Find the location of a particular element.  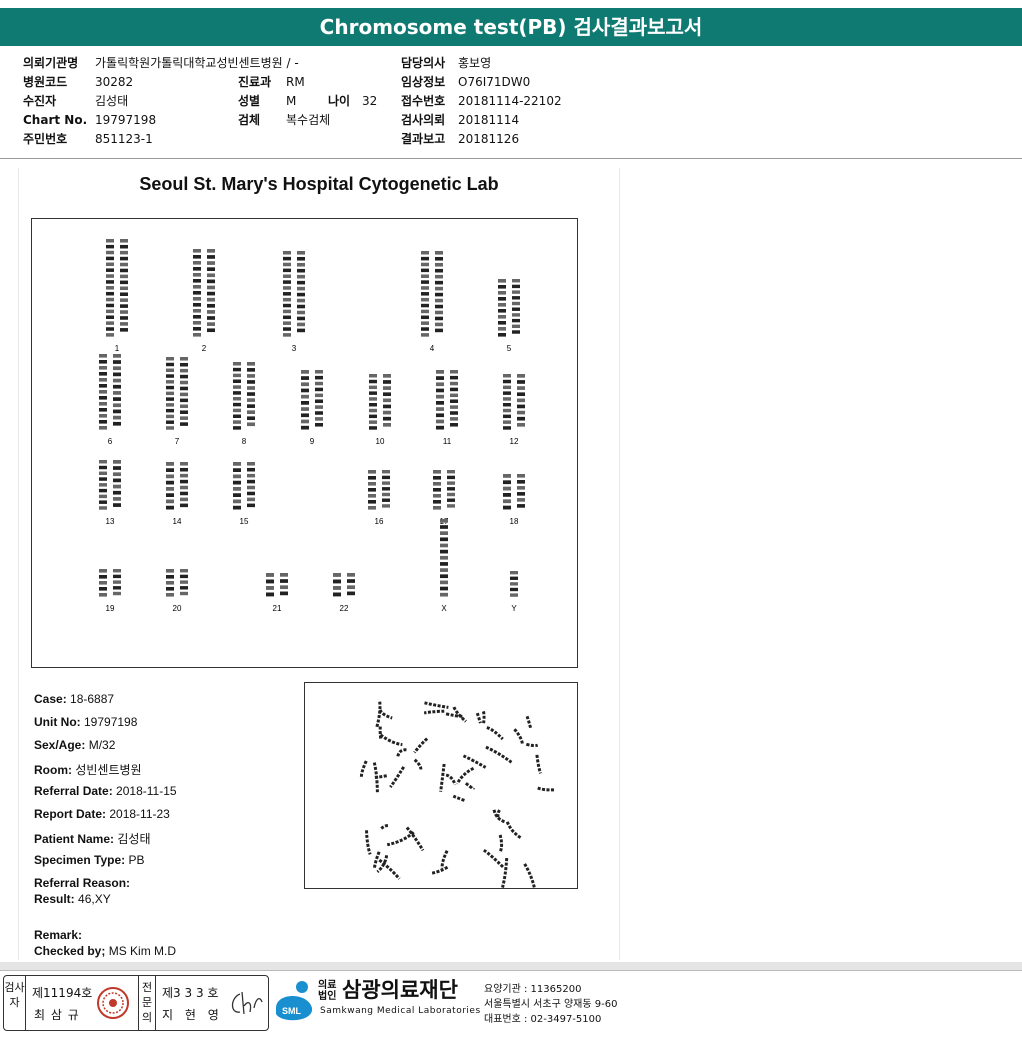

field-key: 결과보고 is located at coordinates (423, 139).